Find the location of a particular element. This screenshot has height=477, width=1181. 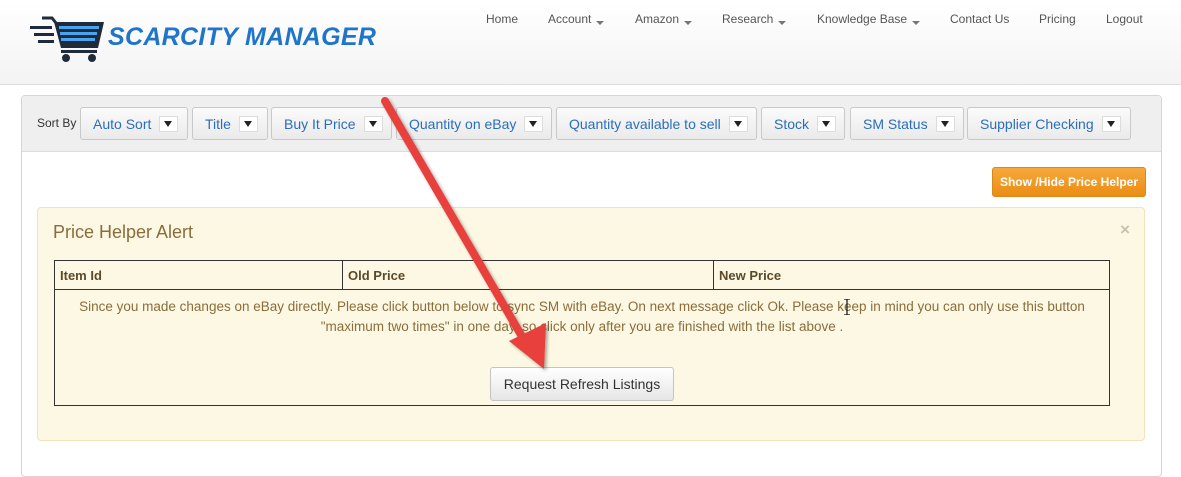

logo: SCARCITY MANAGER is located at coordinates (208, 39).